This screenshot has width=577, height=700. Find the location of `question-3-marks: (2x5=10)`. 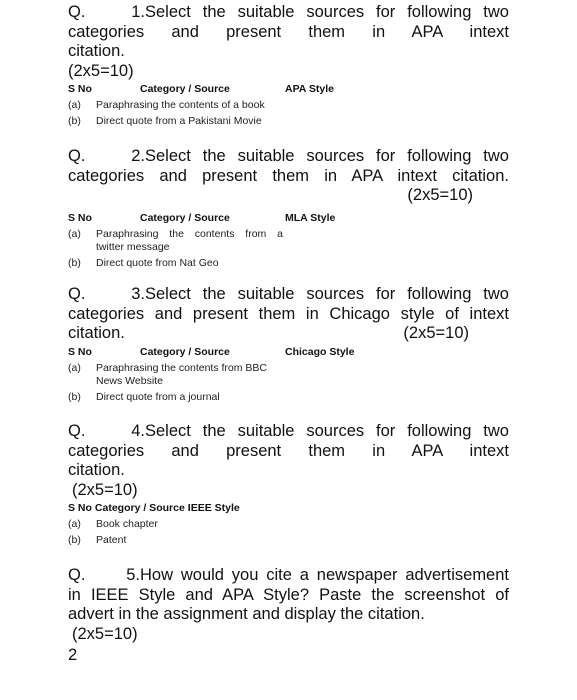

question-3-marks: (2x5=10) is located at coordinates (436, 333).